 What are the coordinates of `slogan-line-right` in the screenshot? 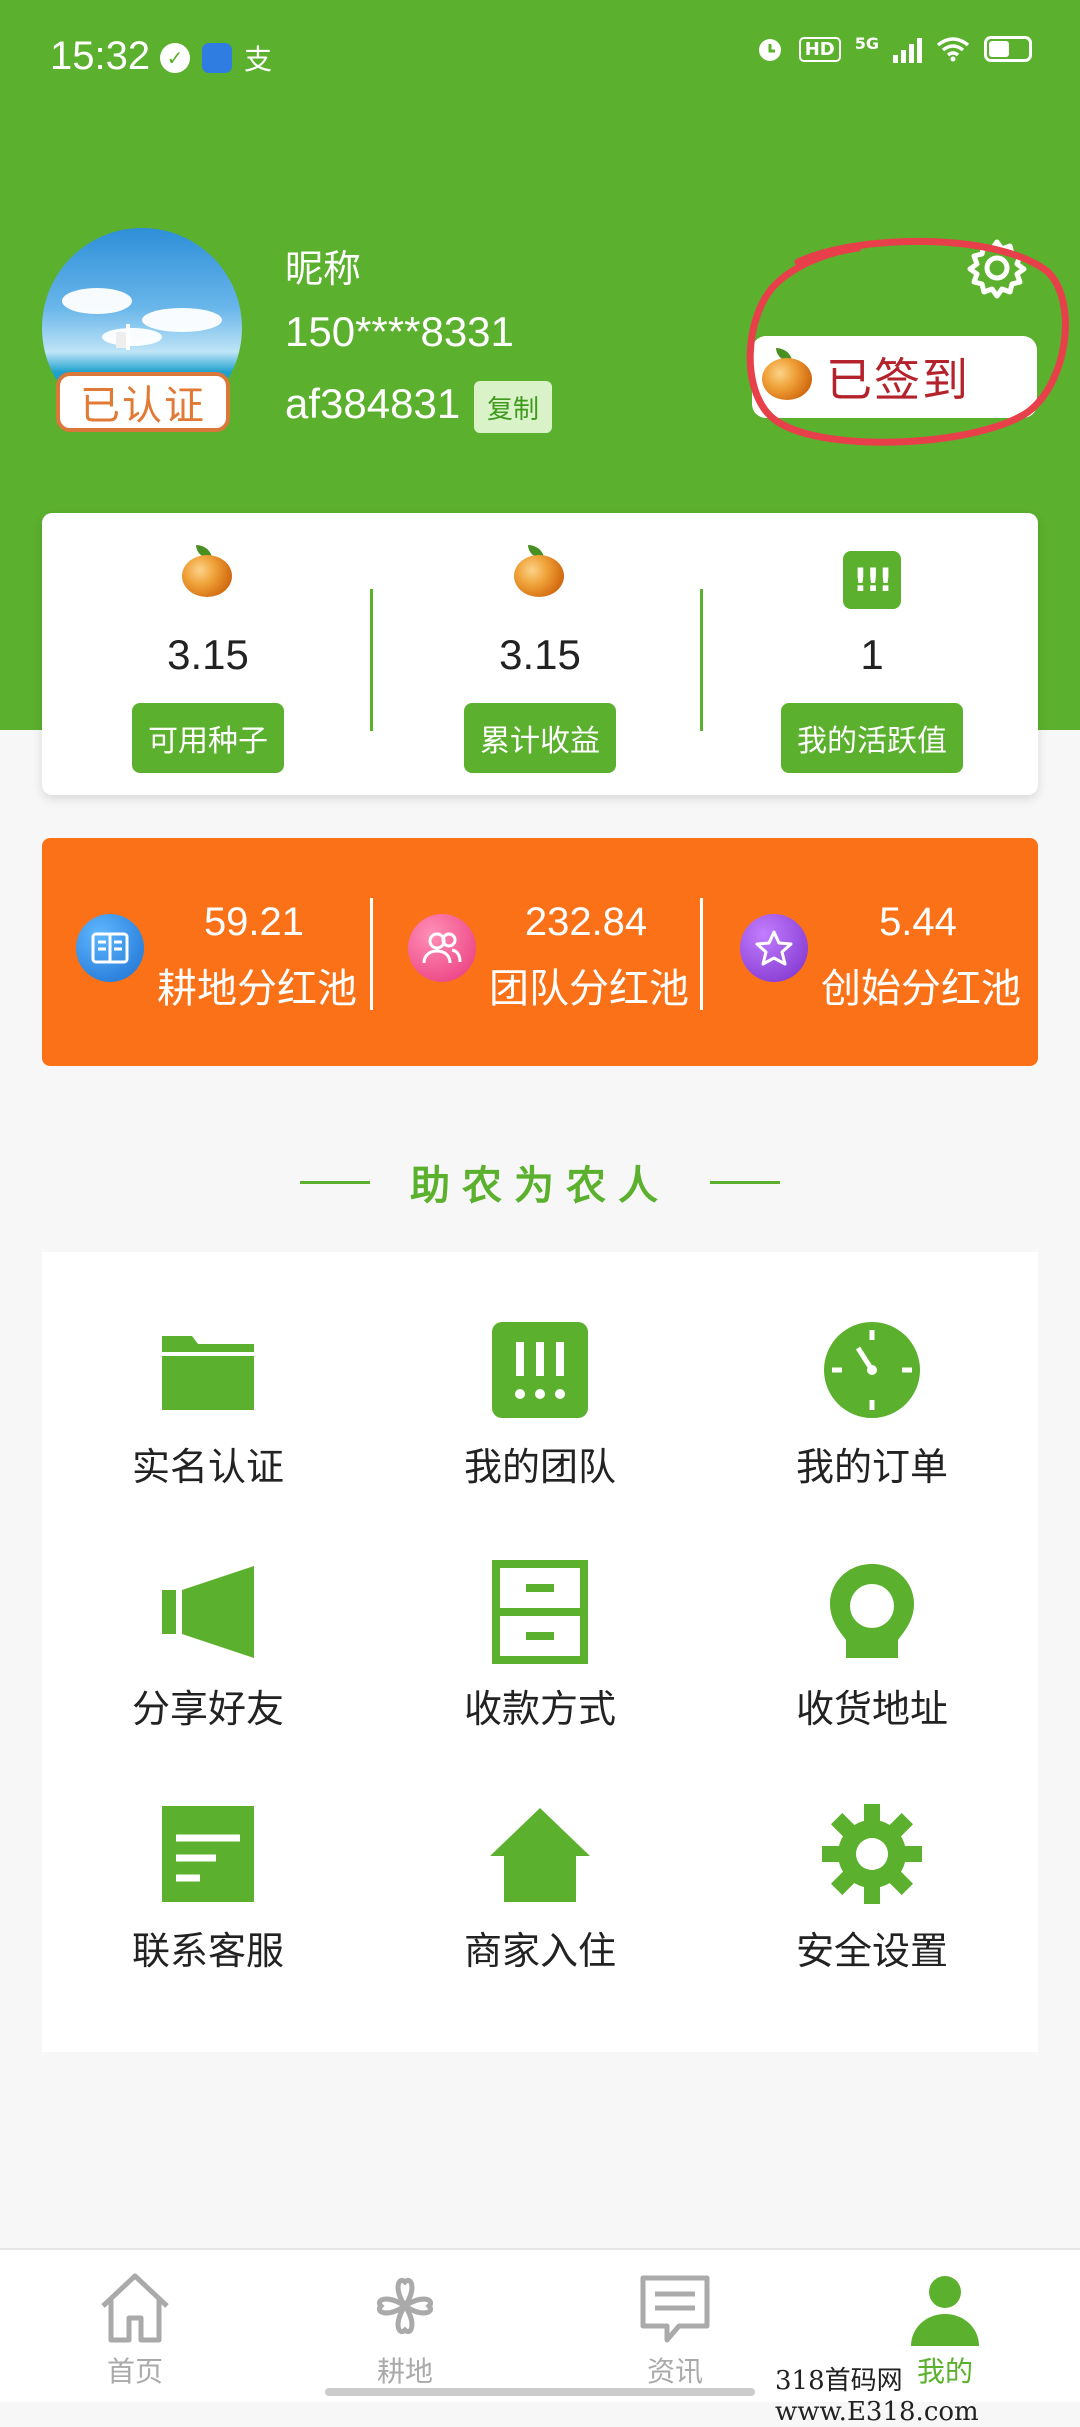 It's located at (745, 1182).